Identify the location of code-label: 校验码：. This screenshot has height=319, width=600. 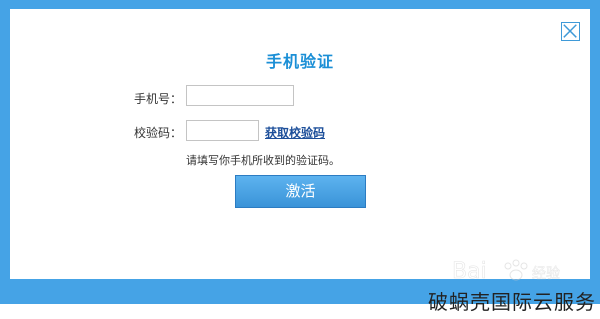
(158, 133).